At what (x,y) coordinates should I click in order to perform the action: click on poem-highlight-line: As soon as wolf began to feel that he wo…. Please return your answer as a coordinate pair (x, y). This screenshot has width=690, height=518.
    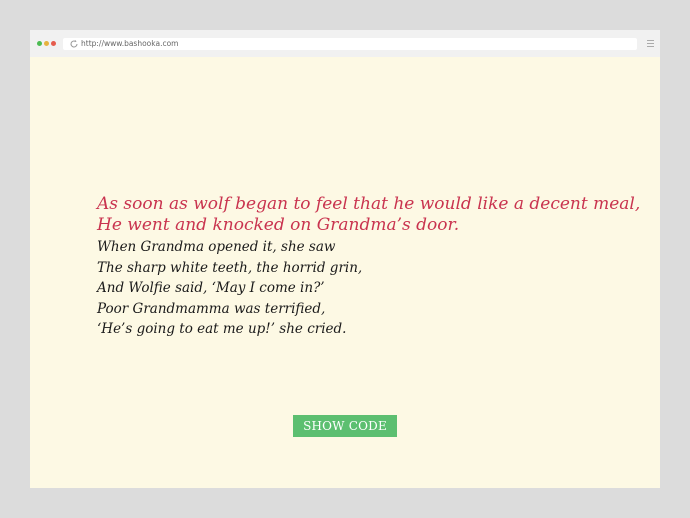
    Looking at the image, I should click on (369, 204).